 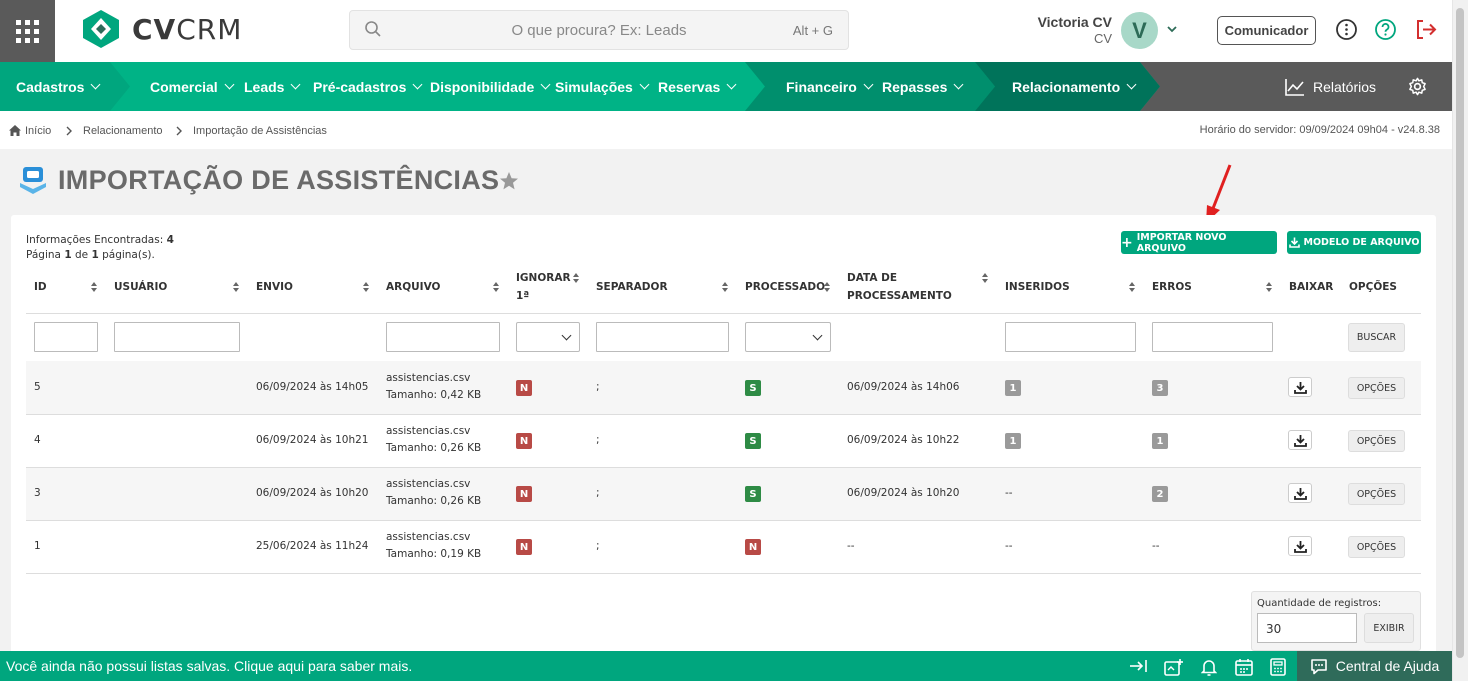 I want to click on filter-processado-select, so click(x=788, y=337).